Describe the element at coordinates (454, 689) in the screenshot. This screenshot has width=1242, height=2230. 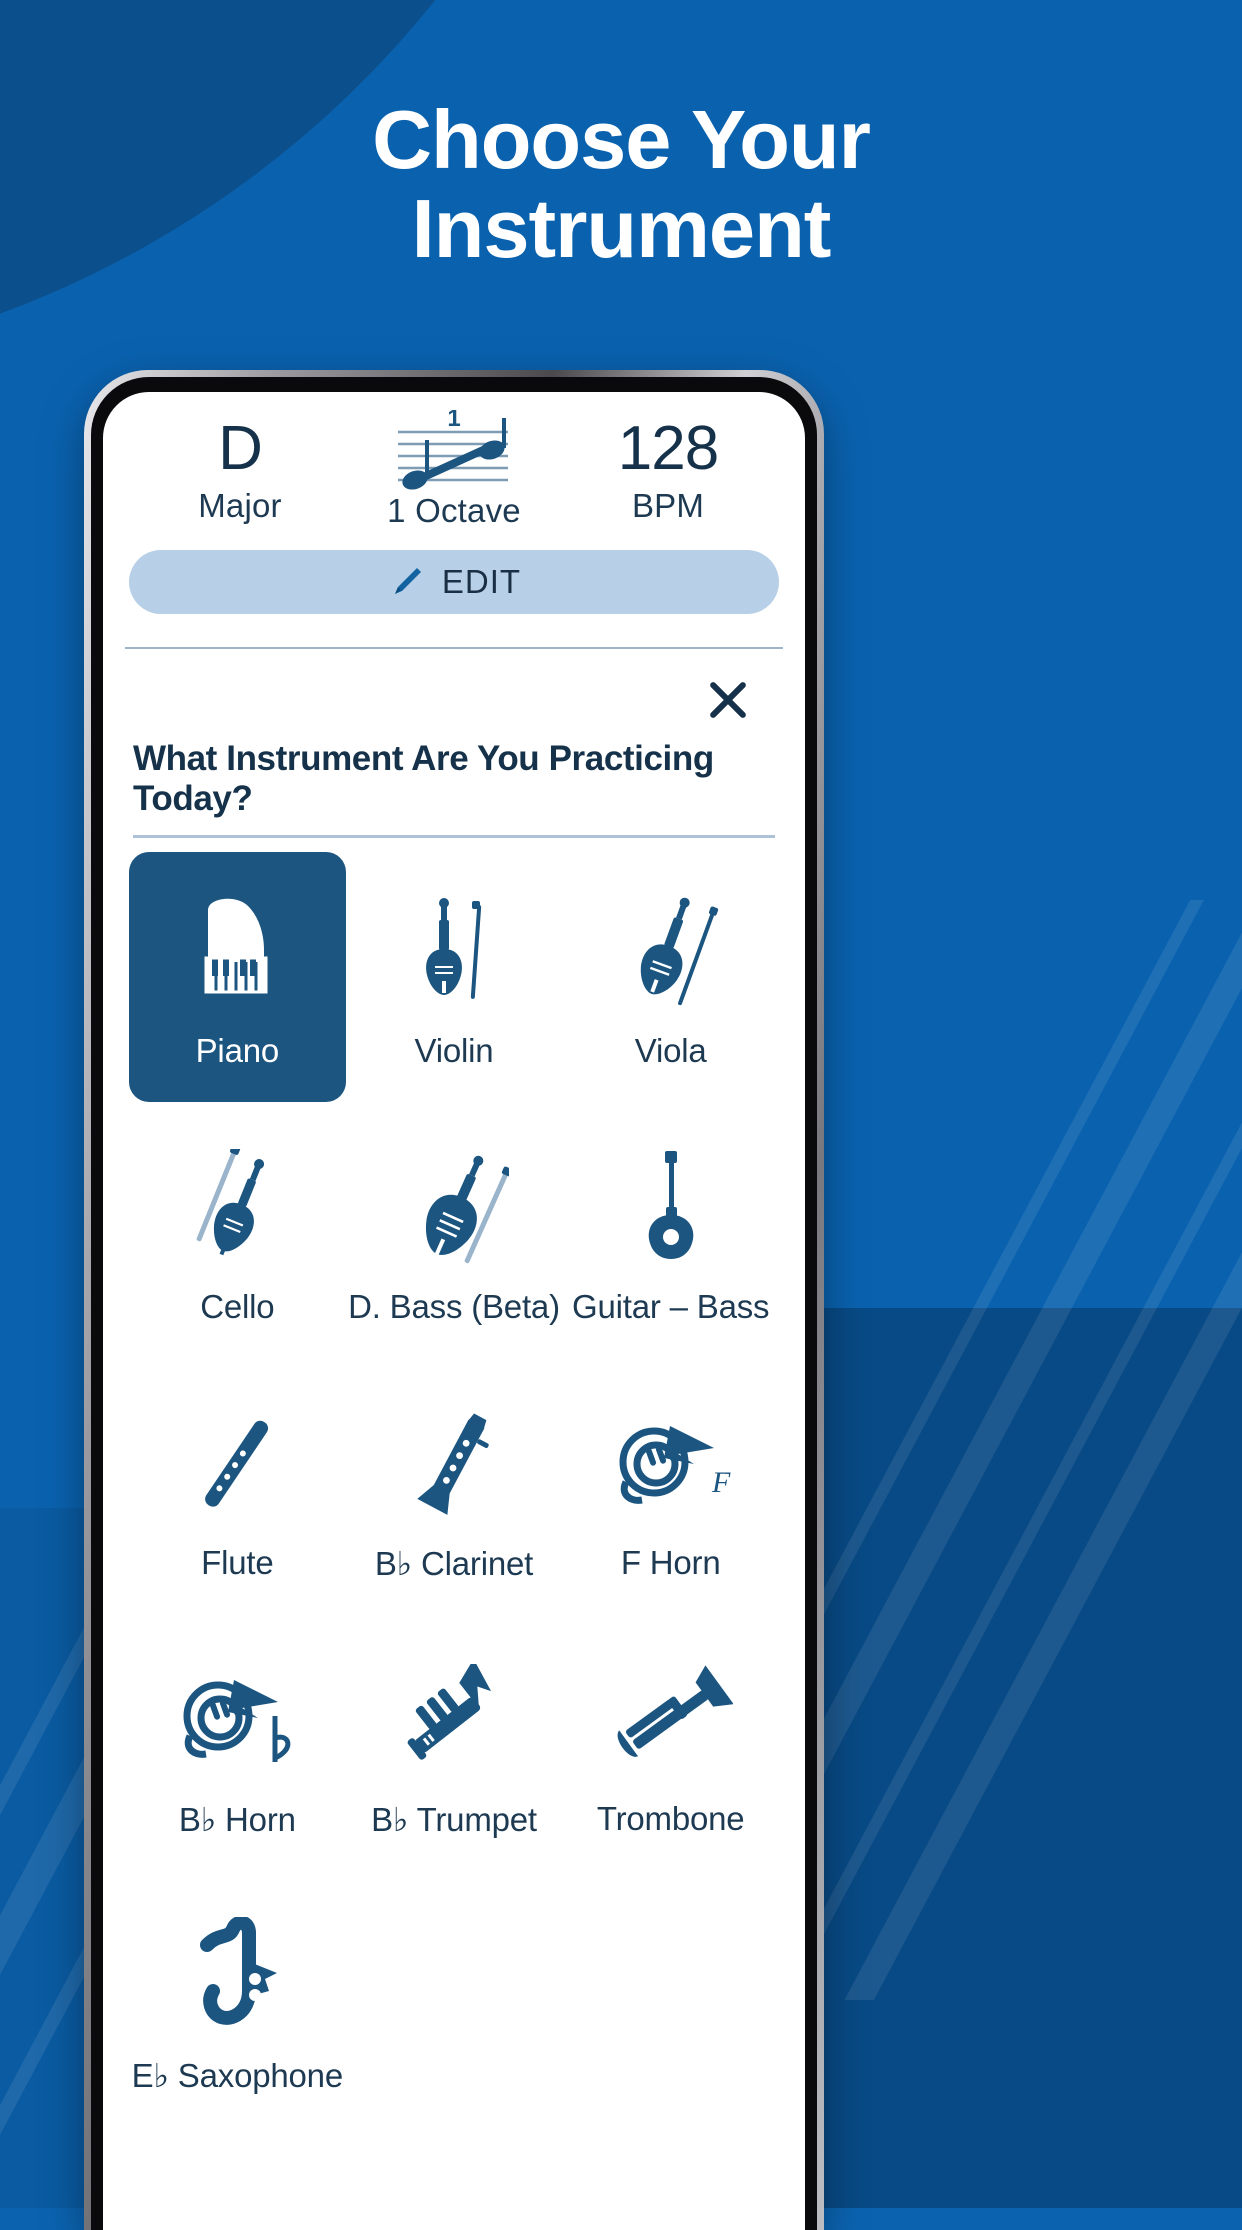
I see `dialog-close-row` at that location.